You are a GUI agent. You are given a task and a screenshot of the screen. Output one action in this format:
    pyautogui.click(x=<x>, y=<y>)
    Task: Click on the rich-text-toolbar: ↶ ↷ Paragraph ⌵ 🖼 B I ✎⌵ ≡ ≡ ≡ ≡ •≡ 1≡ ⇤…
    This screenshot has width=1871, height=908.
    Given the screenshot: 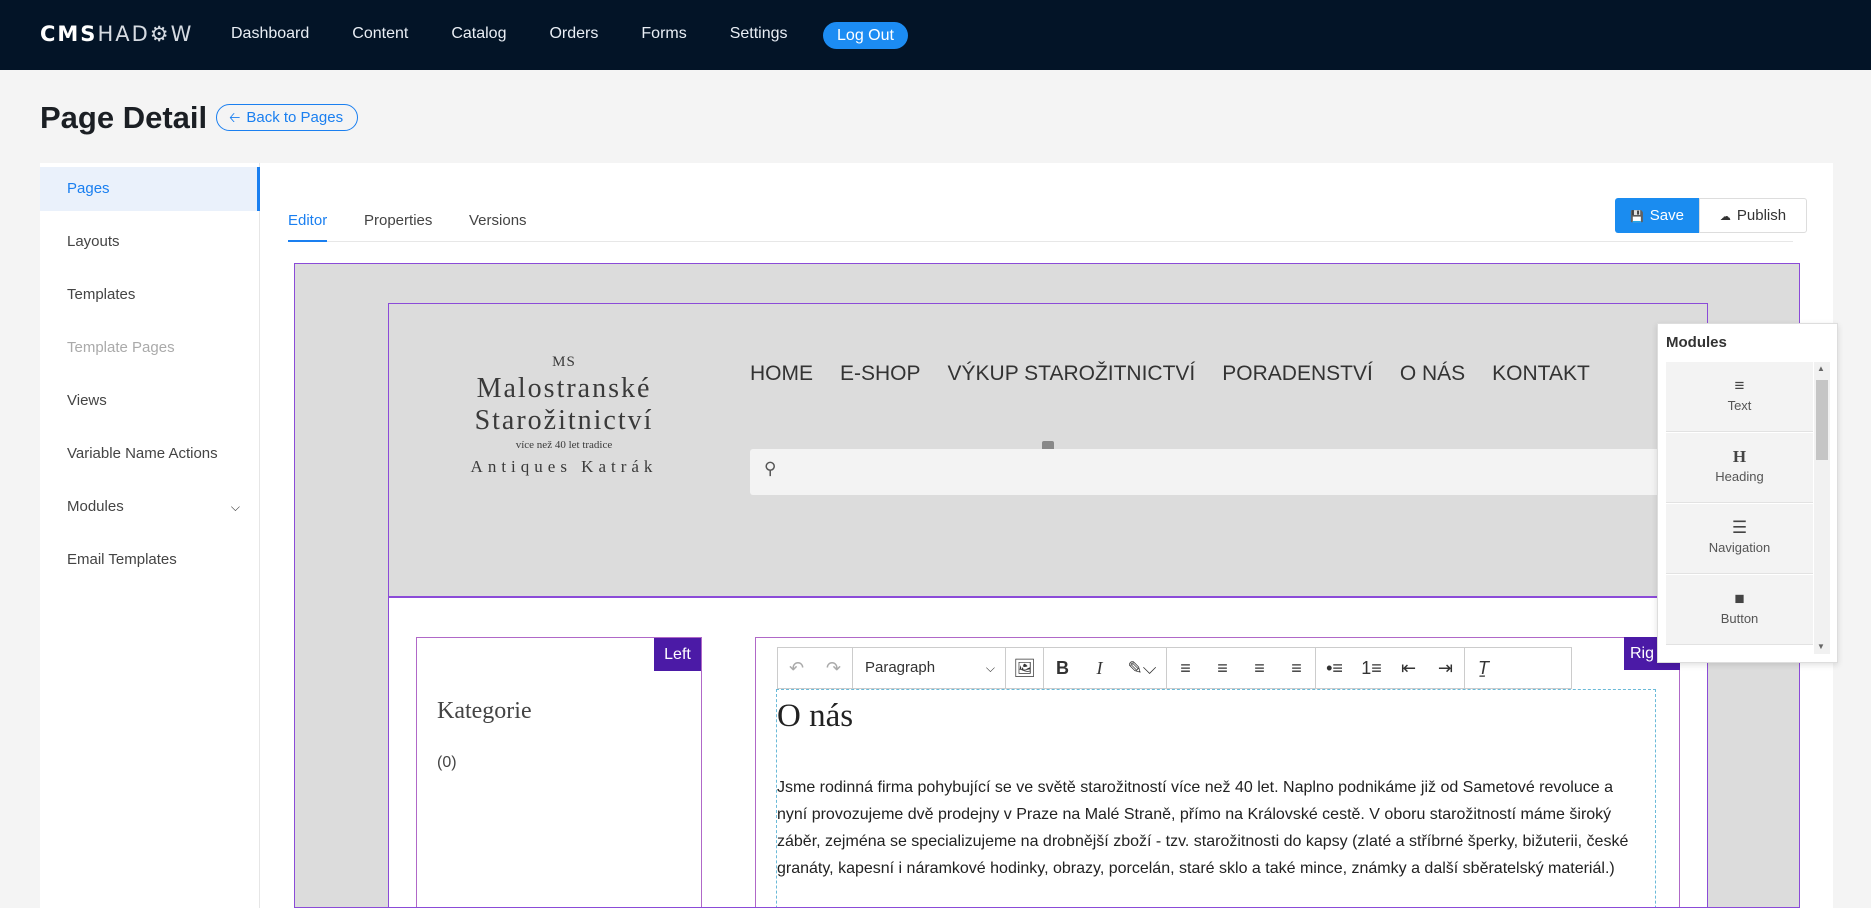 What is the action you would take?
    pyautogui.click(x=1174, y=668)
    